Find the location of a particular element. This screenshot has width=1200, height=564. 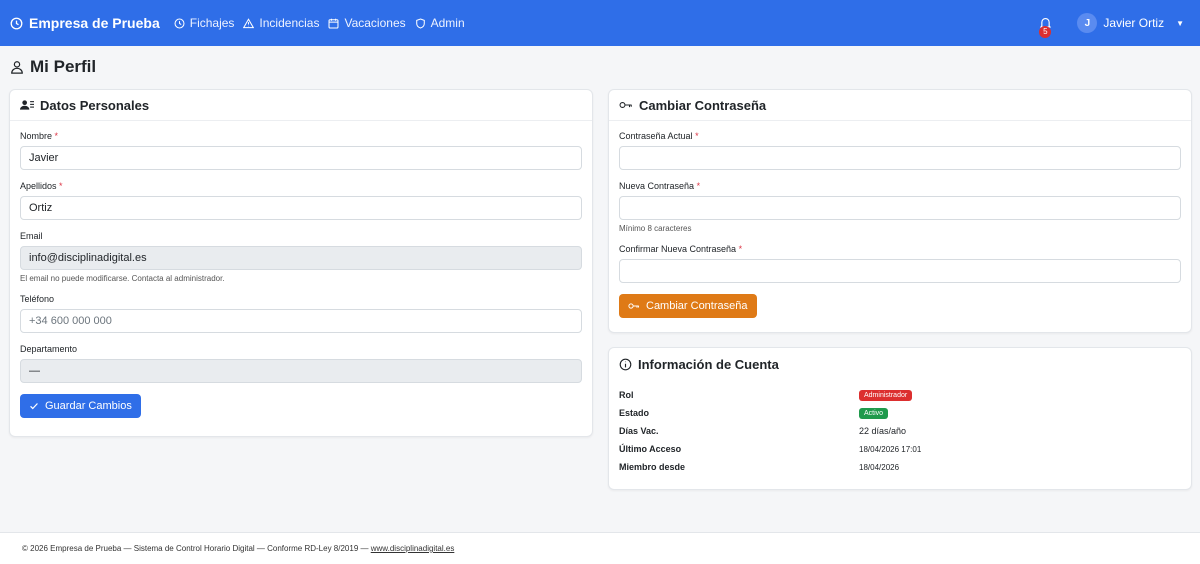

chevron-down-icon: ▼ is located at coordinates (1180, 23).